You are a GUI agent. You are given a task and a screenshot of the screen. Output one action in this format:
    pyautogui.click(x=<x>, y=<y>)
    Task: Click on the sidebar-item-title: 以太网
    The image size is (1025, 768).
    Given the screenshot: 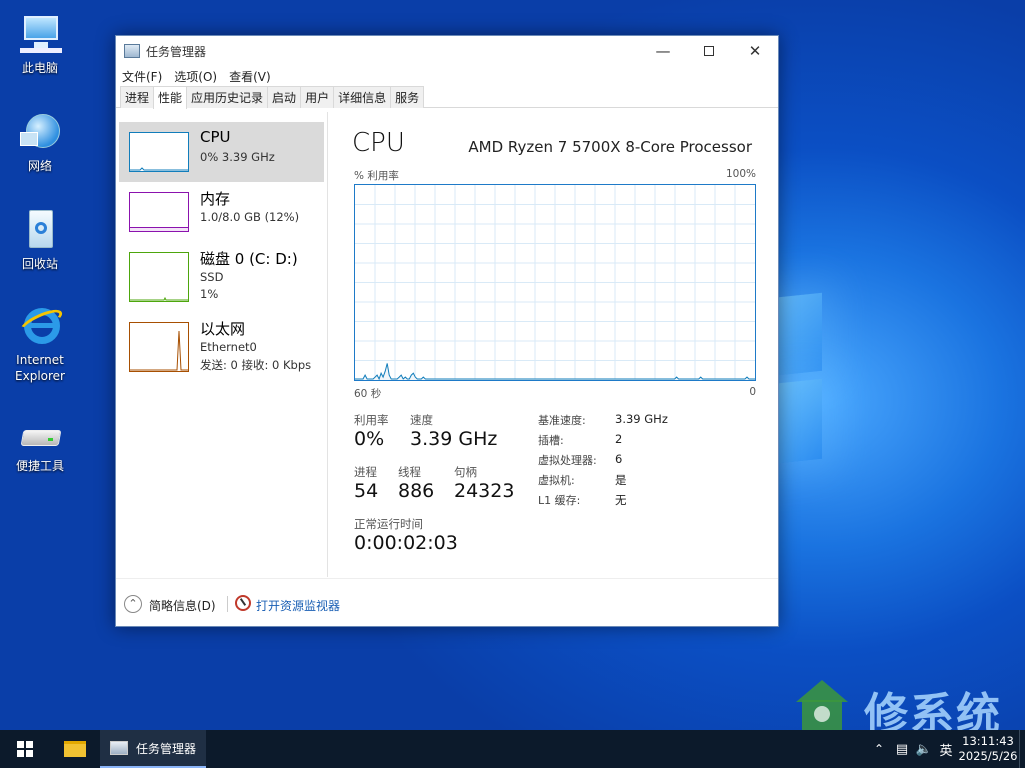 What is the action you would take?
    pyautogui.click(x=223, y=329)
    